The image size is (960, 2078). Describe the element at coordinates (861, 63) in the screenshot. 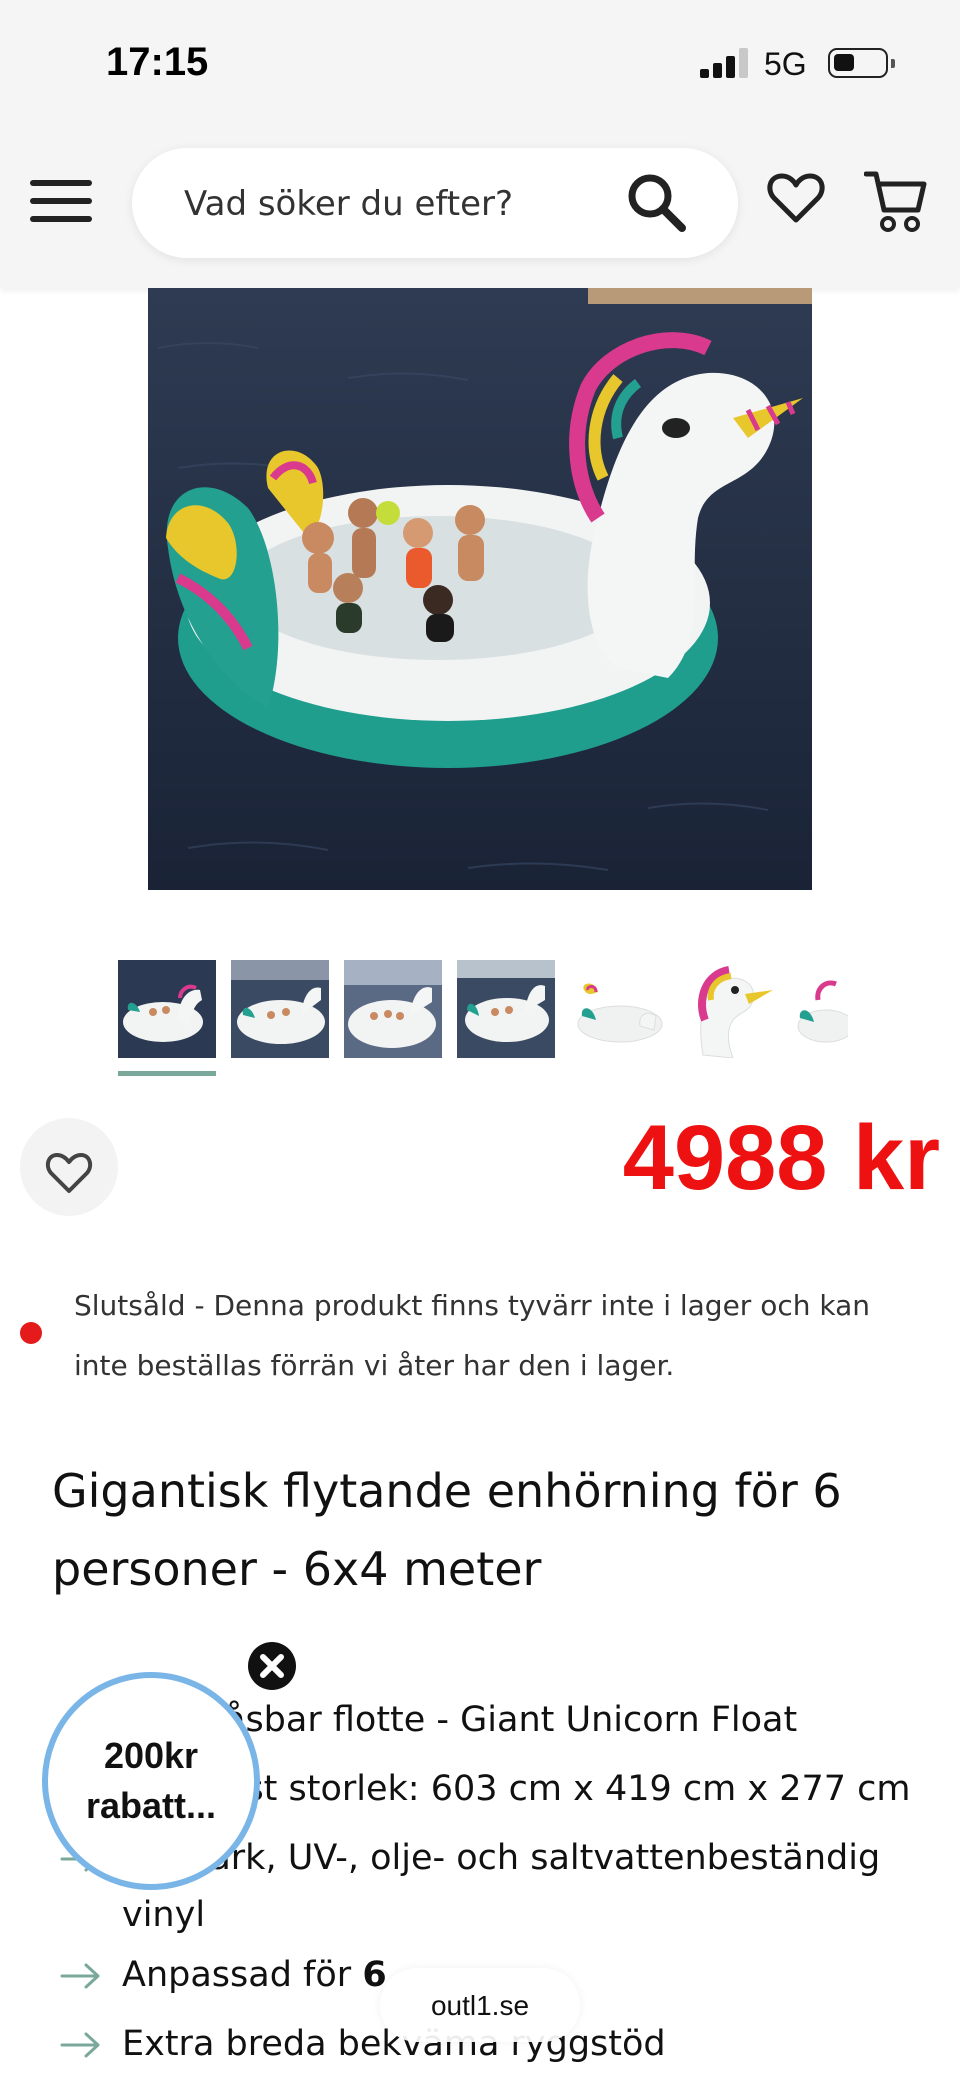

I see `battery-icon` at that location.